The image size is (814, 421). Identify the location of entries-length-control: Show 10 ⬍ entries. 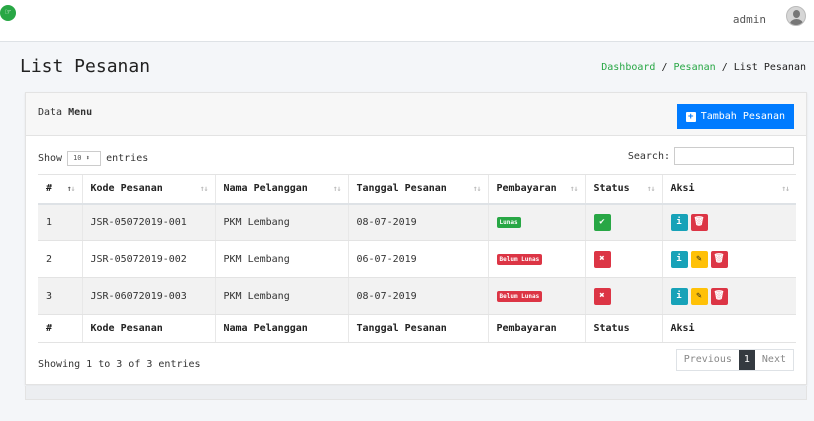
(93, 158).